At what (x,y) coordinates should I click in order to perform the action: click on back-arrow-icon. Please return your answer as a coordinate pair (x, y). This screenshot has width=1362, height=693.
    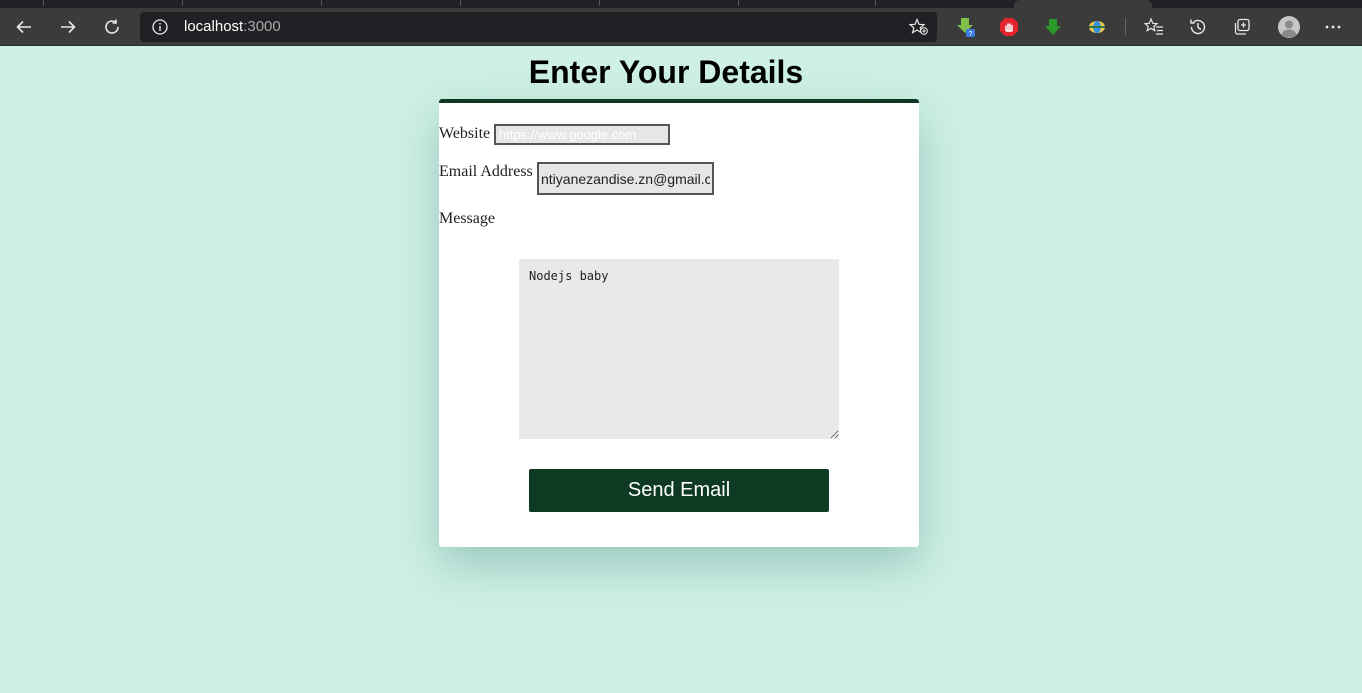
    Looking at the image, I should click on (23, 26).